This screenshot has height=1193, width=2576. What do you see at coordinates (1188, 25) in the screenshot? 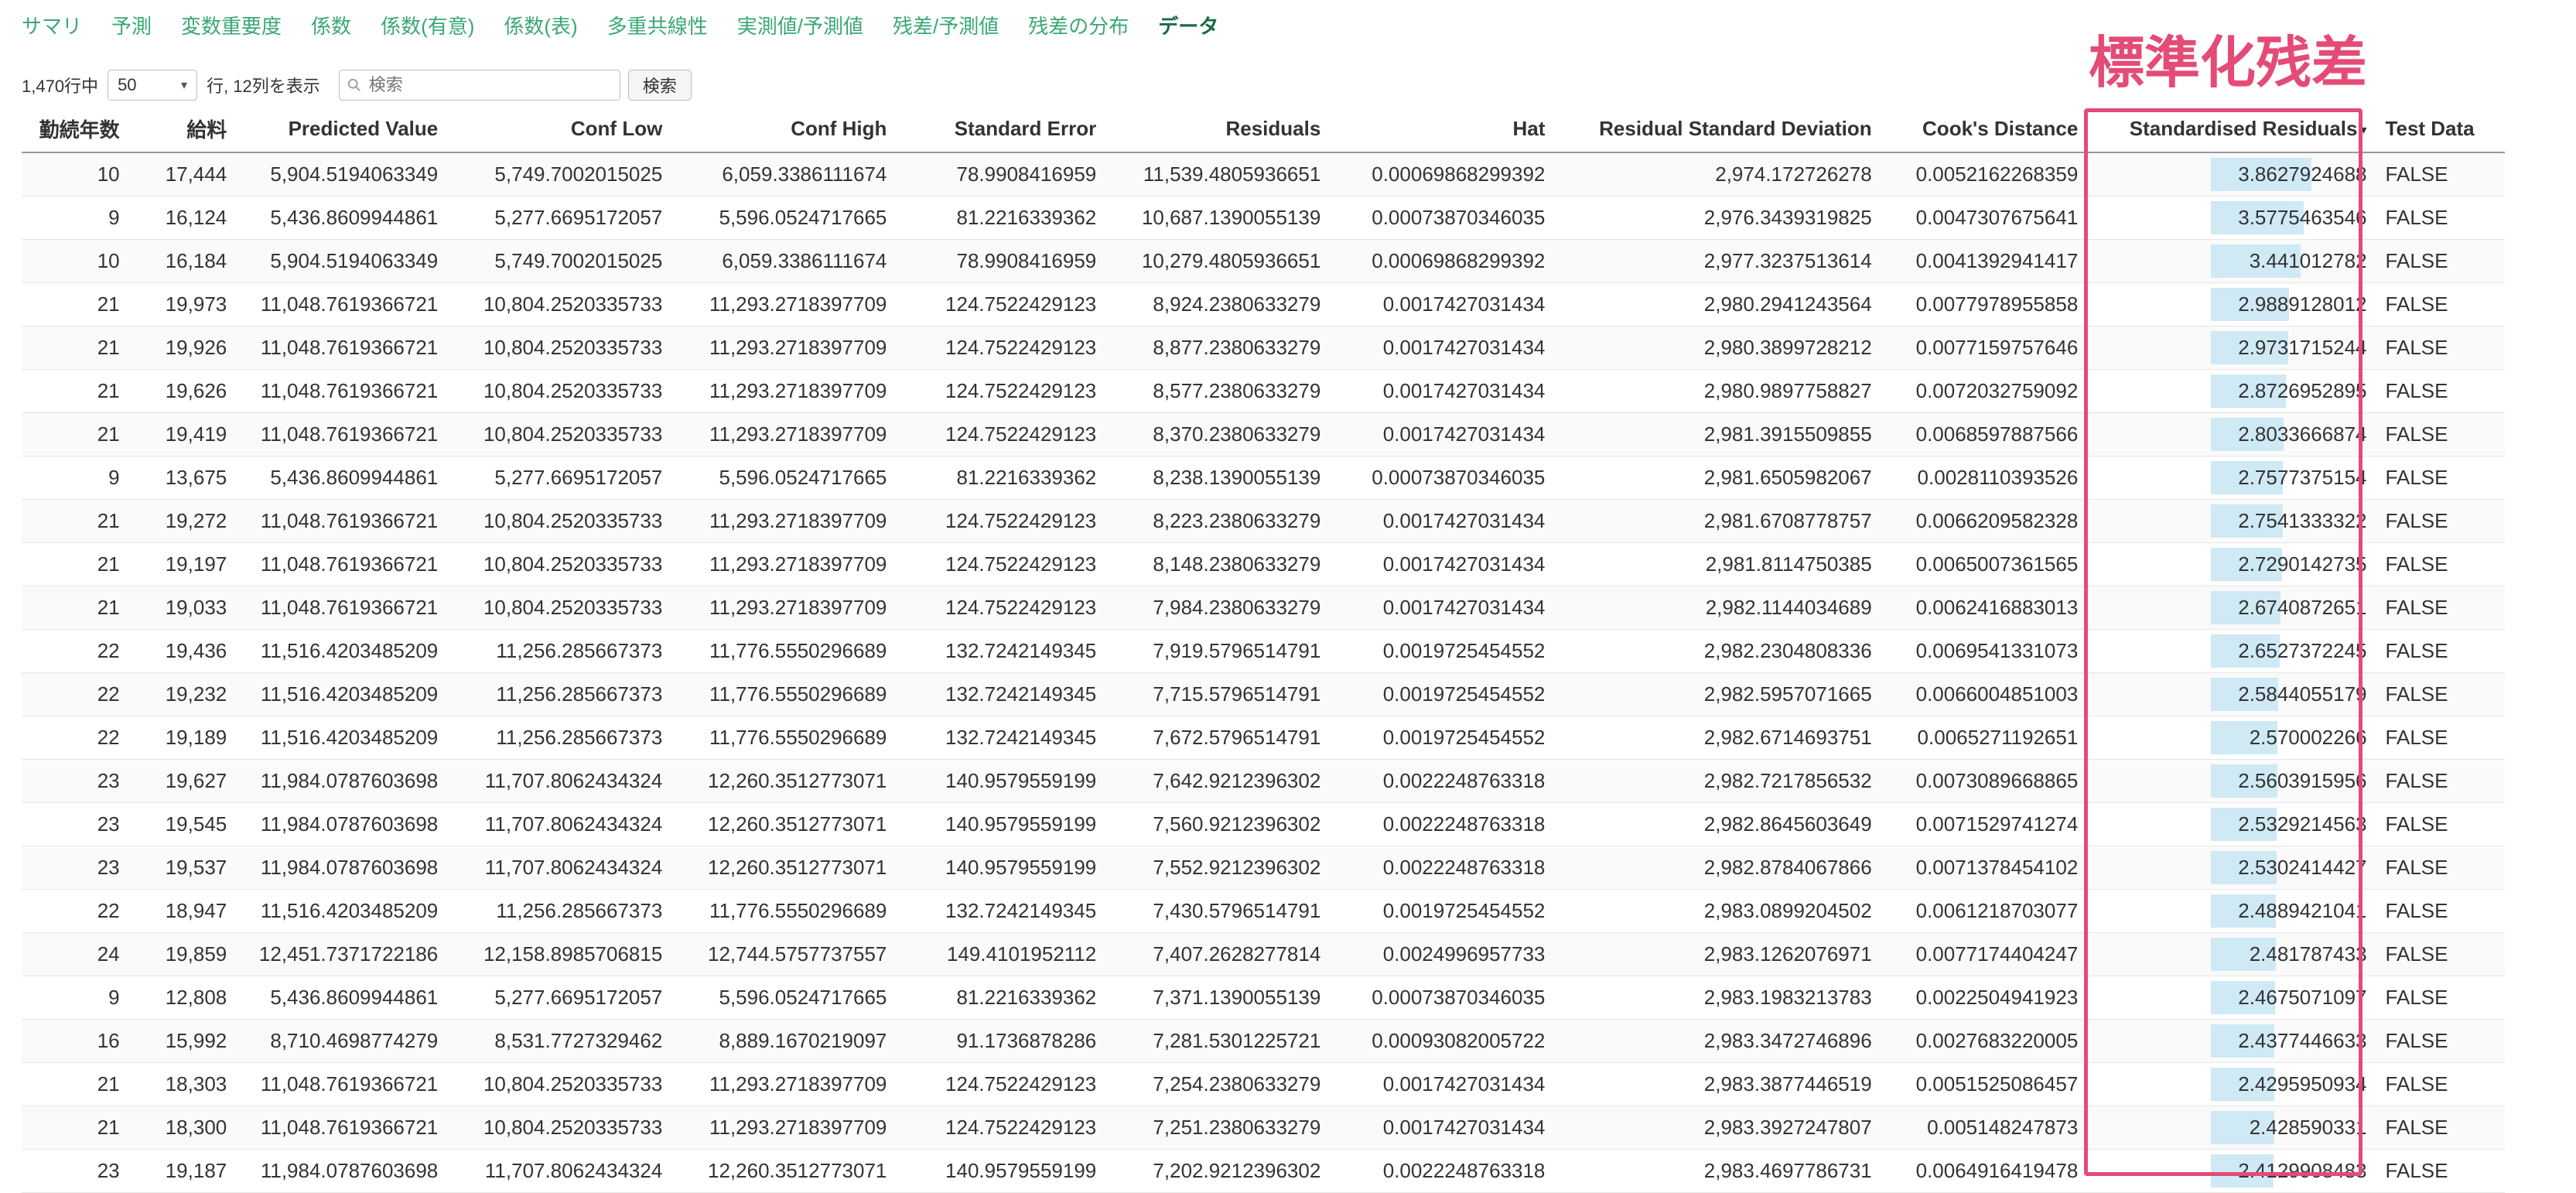
I see `tab-10: データ` at bounding box center [1188, 25].